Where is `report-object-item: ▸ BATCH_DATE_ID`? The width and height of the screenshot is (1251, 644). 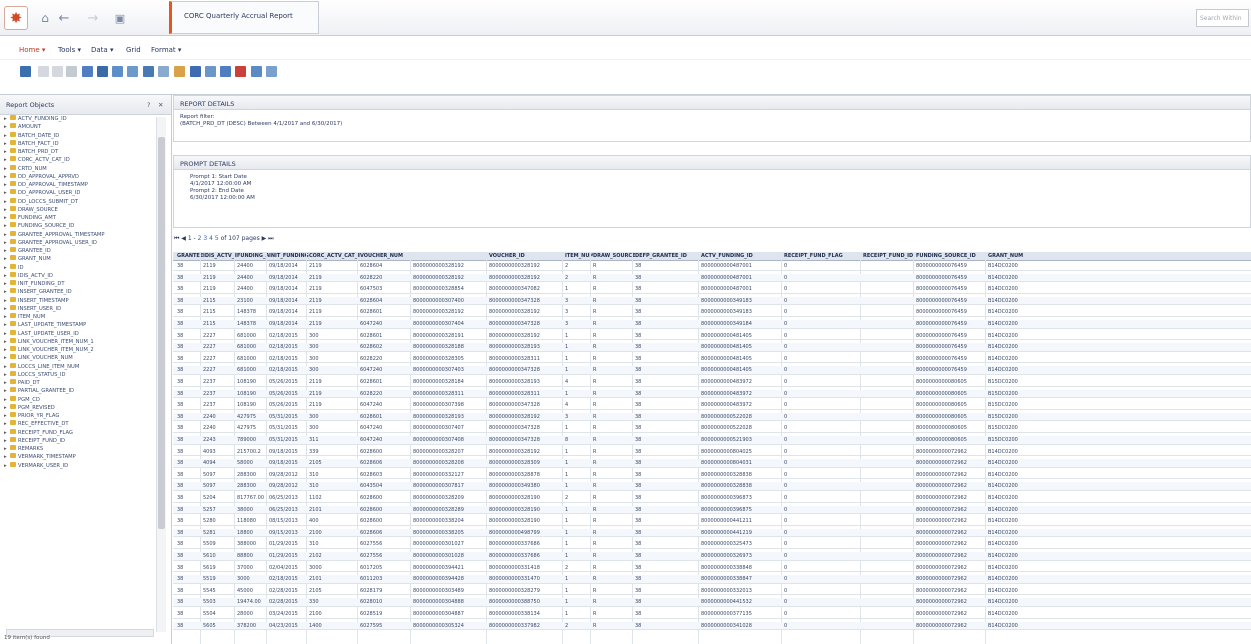 report-object-item: ▸ BATCH_DATE_ID is located at coordinates (77, 135).